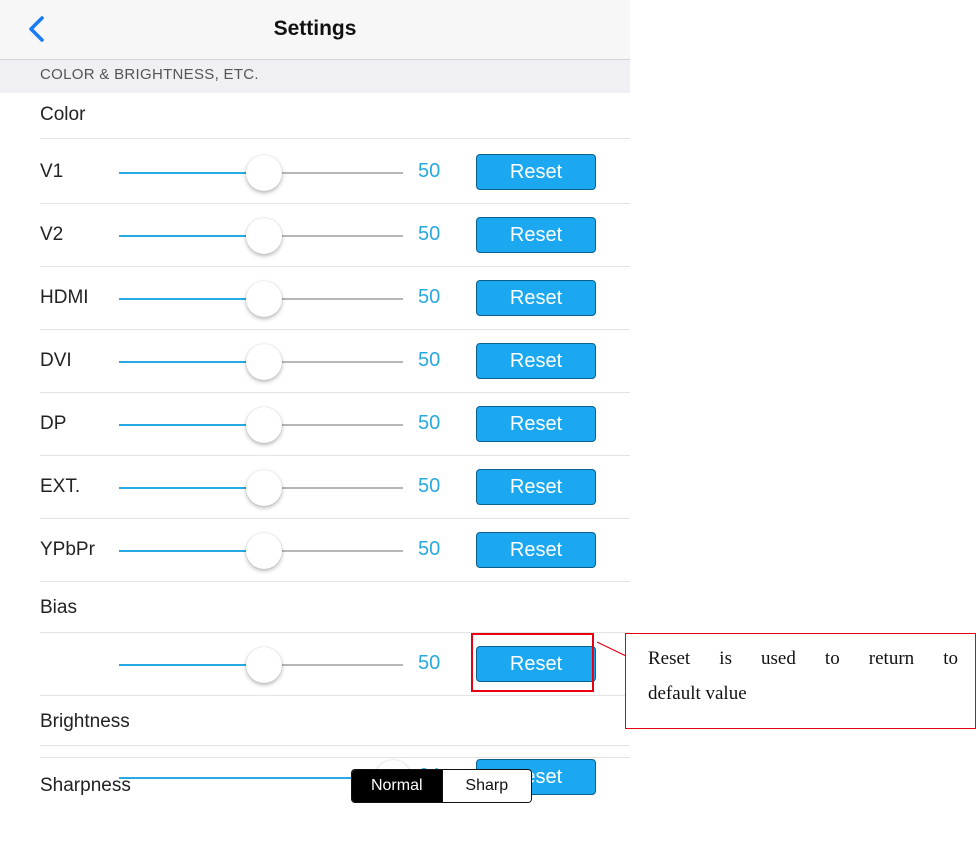 This screenshot has height=859, width=976. What do you see at coordinates (58, 607) in the screenshot?
I see `bias-group-label: Bias` at bounding box center [58, 607].